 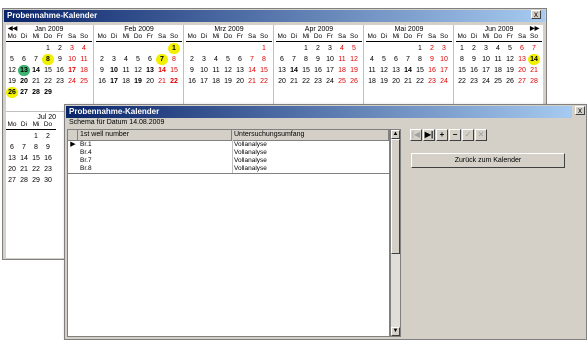 What do you see at coordinates (395, 134) in the screenshot?
I see `scroll-up-icon: ▲` at bounding box center [395, 134].